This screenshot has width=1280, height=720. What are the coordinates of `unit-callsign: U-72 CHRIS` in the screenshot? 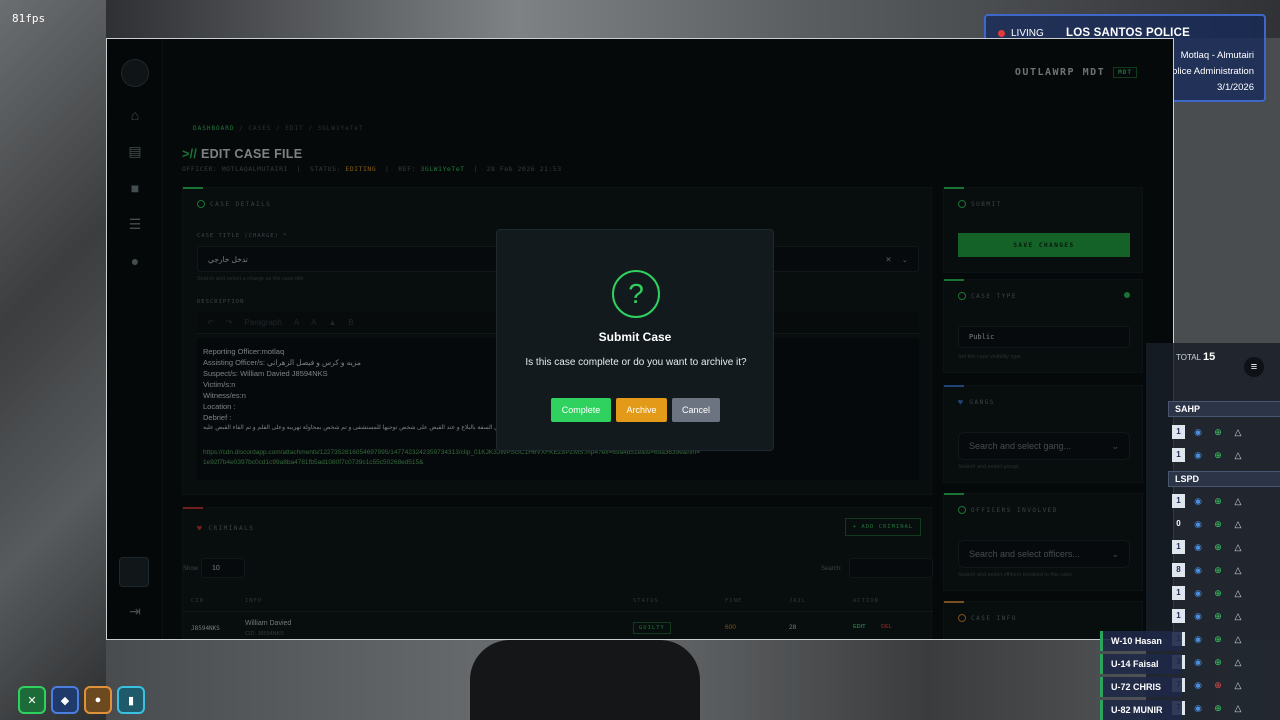 It's located at (1141, 687).